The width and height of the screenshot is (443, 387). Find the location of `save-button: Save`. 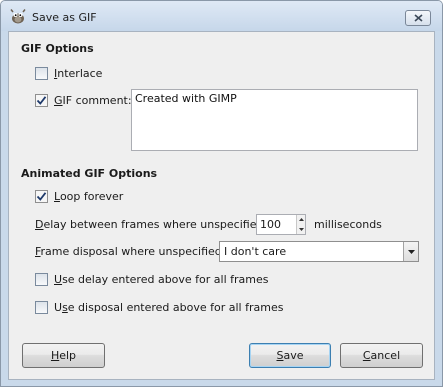

save-button: Save is located at coordinates (290, 355).